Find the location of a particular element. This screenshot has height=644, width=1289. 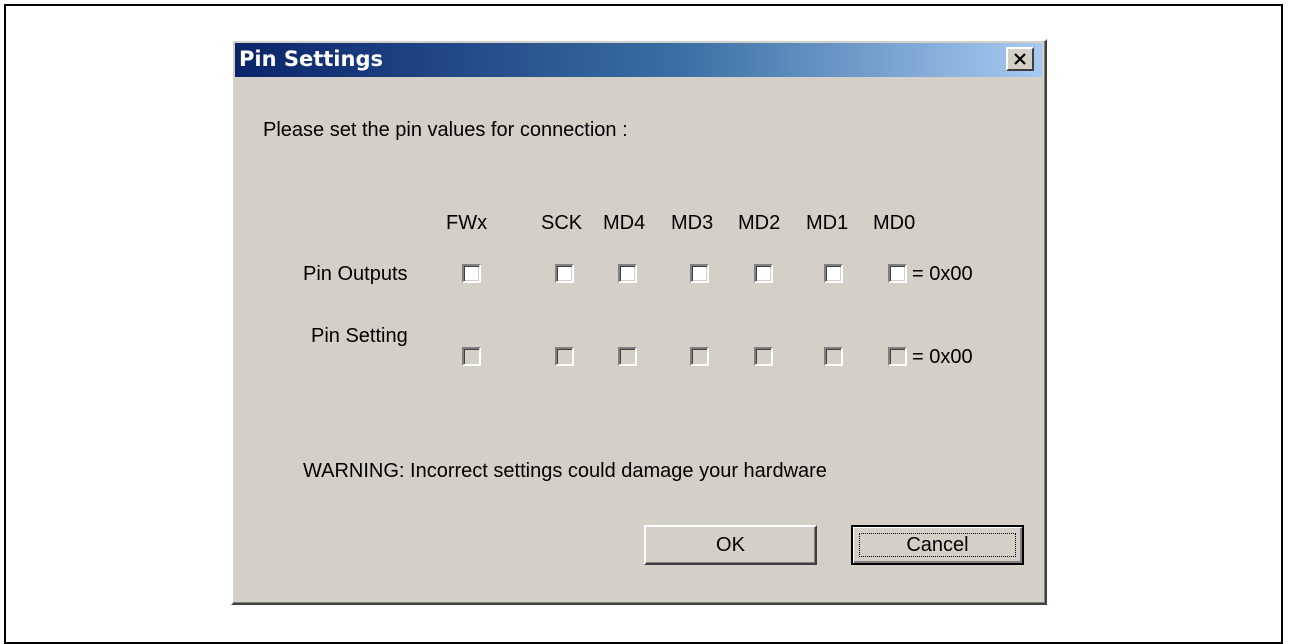

ok-button-label: OK is located at coordinates (730, 544).